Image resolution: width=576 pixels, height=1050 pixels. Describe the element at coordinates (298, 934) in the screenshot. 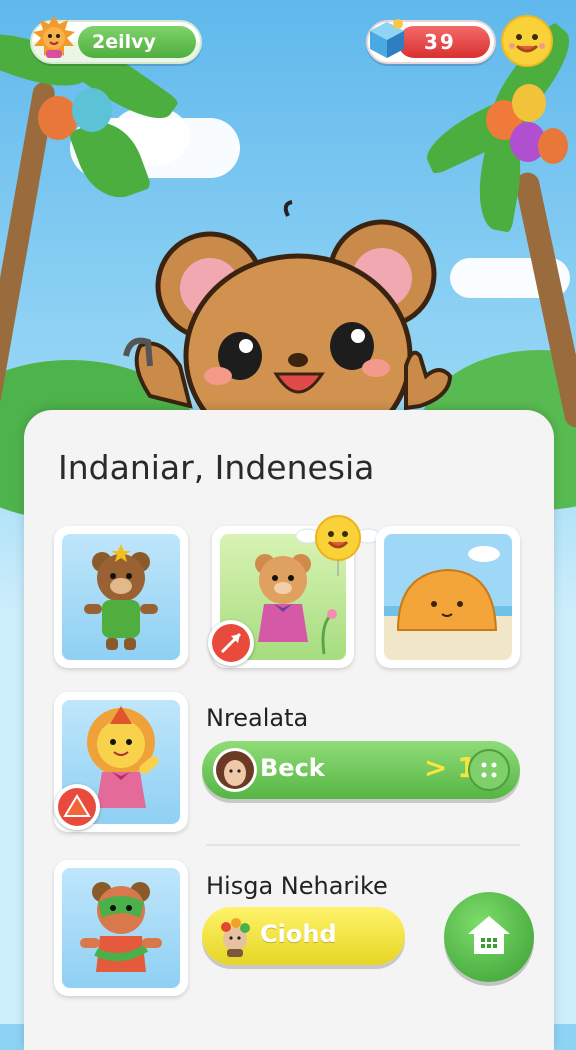

I see `ciohd-button-label: Ciohd` at that location.